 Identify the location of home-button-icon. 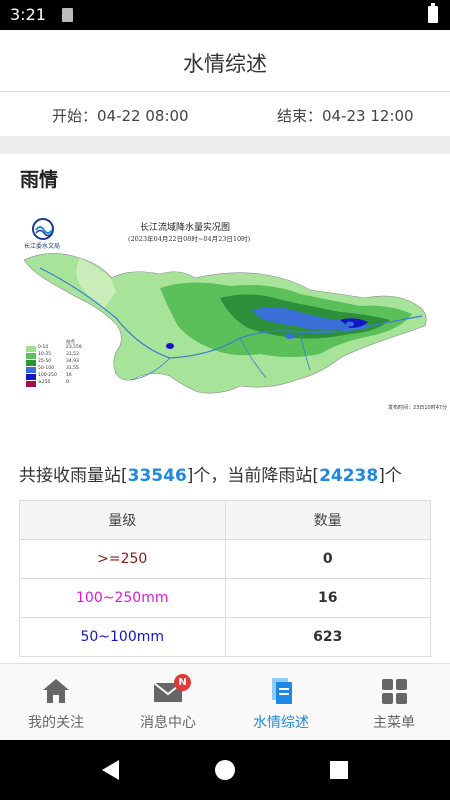
(225, 770).